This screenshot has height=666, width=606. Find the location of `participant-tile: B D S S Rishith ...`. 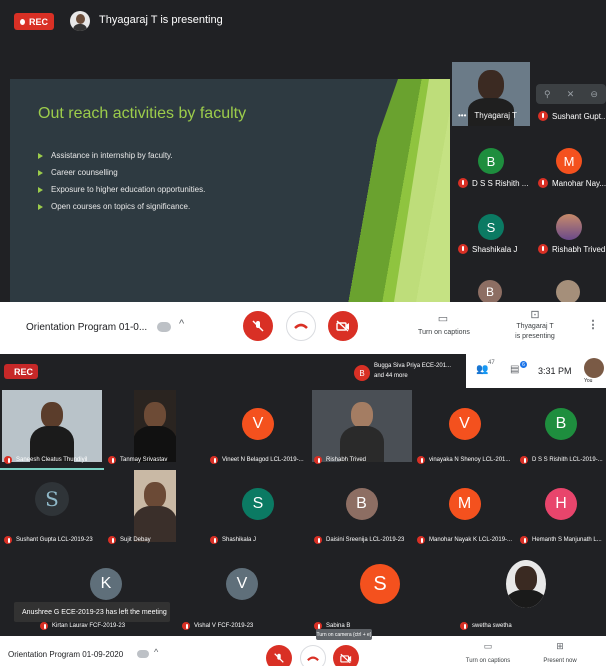

participant-tile: B D S S Rishith ... is located at coordinates (491, 168).